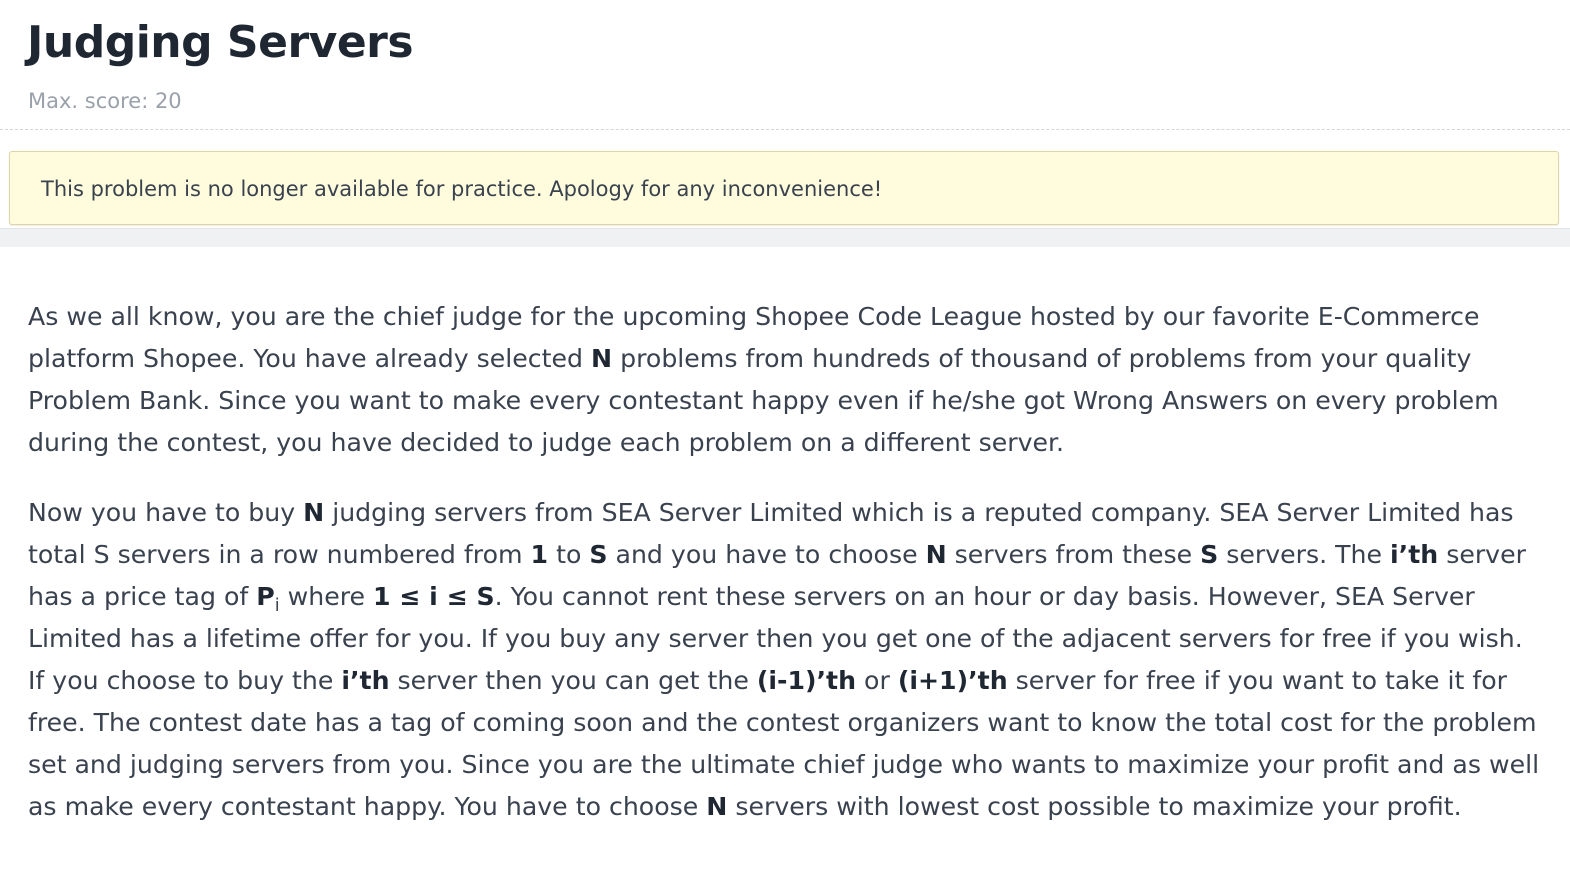  I want to click on text-segment: Now you have to buy, so click(166, 512).